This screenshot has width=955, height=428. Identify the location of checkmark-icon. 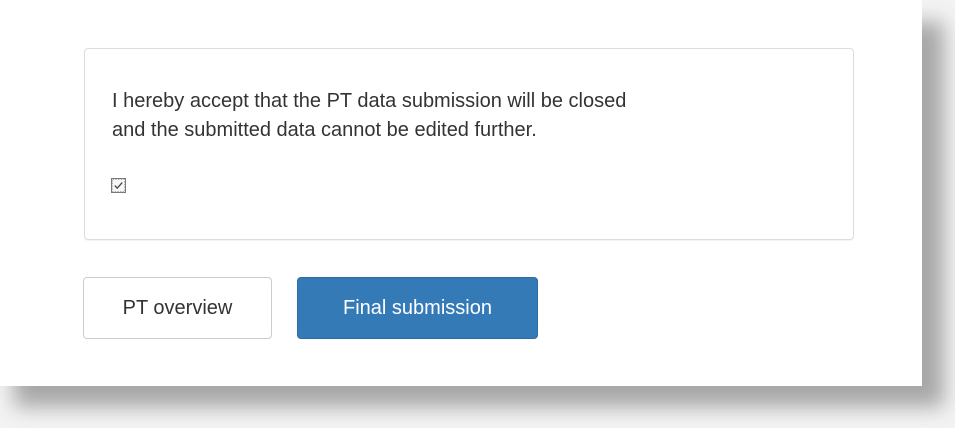
(118, 185).